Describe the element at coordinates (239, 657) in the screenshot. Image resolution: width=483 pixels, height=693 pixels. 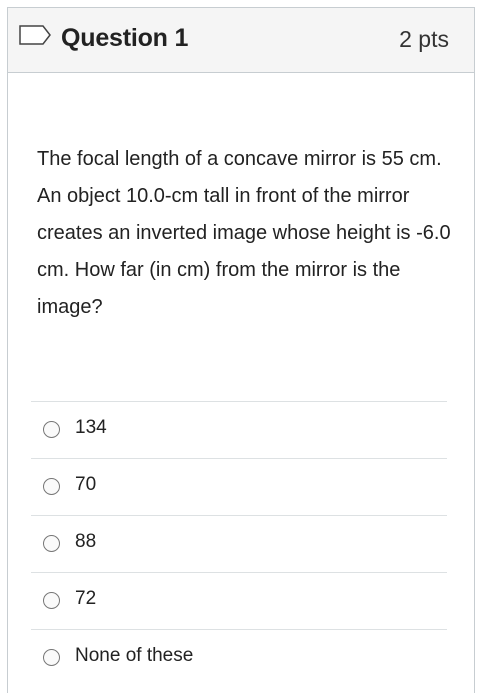
I see `answer-option: None of these` at that location.